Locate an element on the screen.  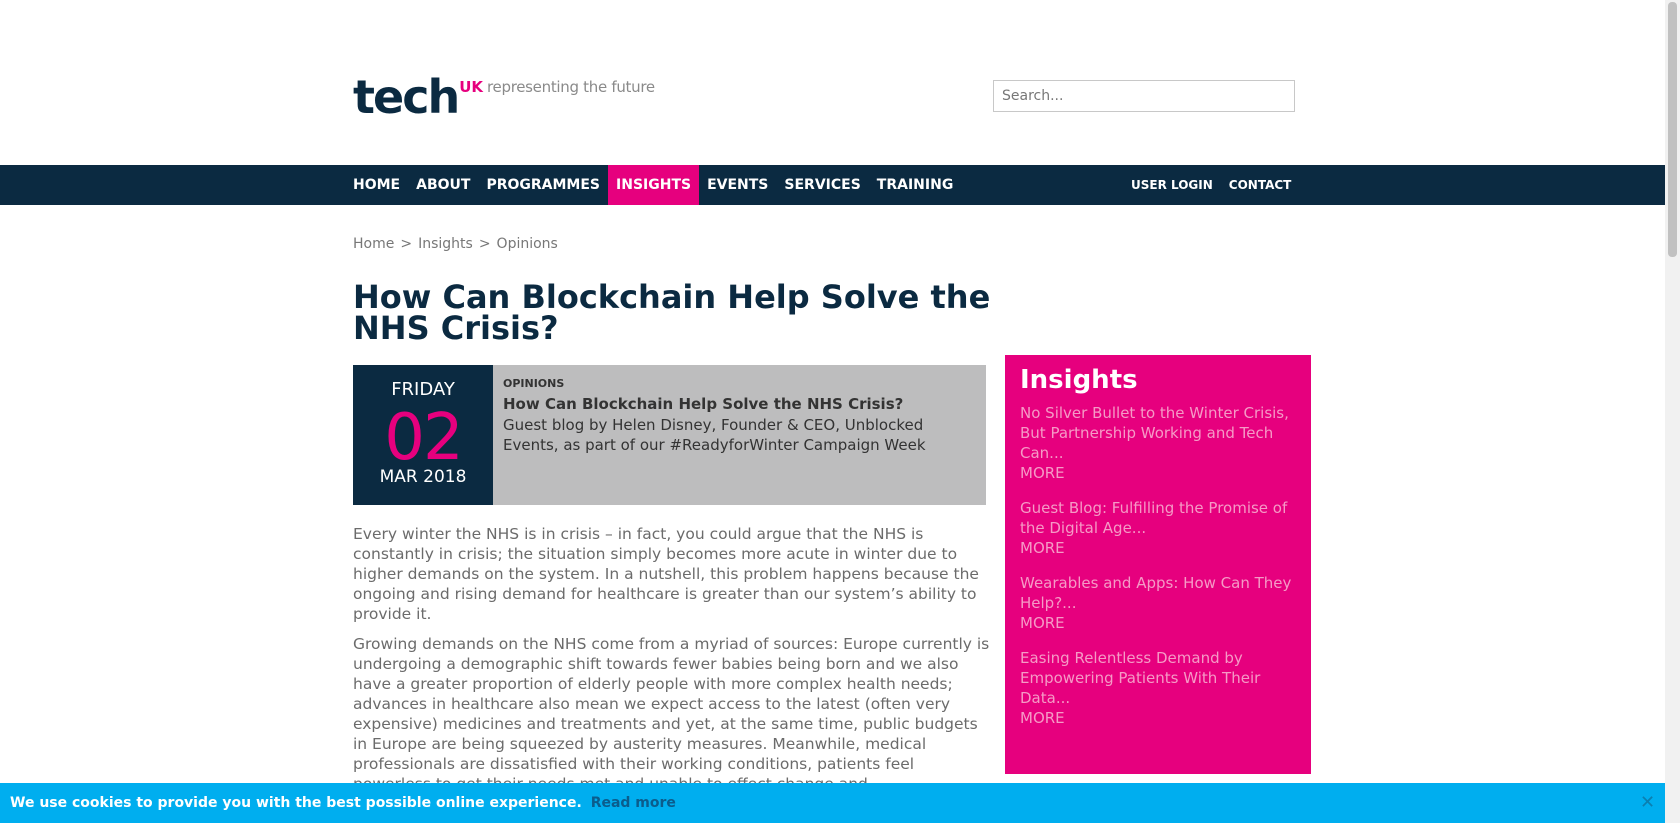
date-day-number: 02 is located at coordinates (423, 438).